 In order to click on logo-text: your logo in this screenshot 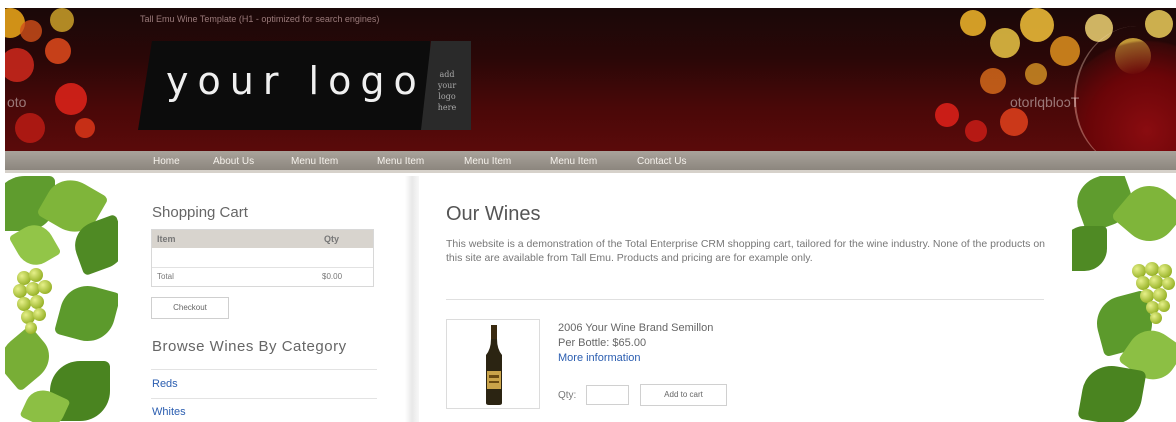, I will do `click(296, 81)`.